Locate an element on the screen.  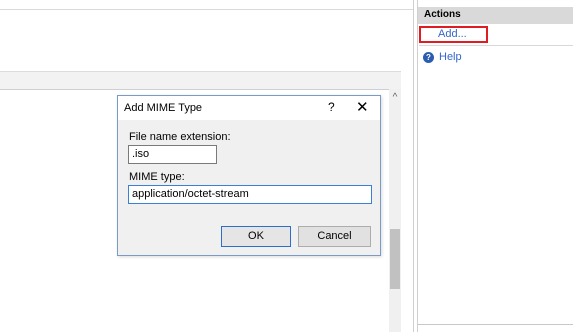
file-extension-label: File name extension: is located at coordinates (180, 137).